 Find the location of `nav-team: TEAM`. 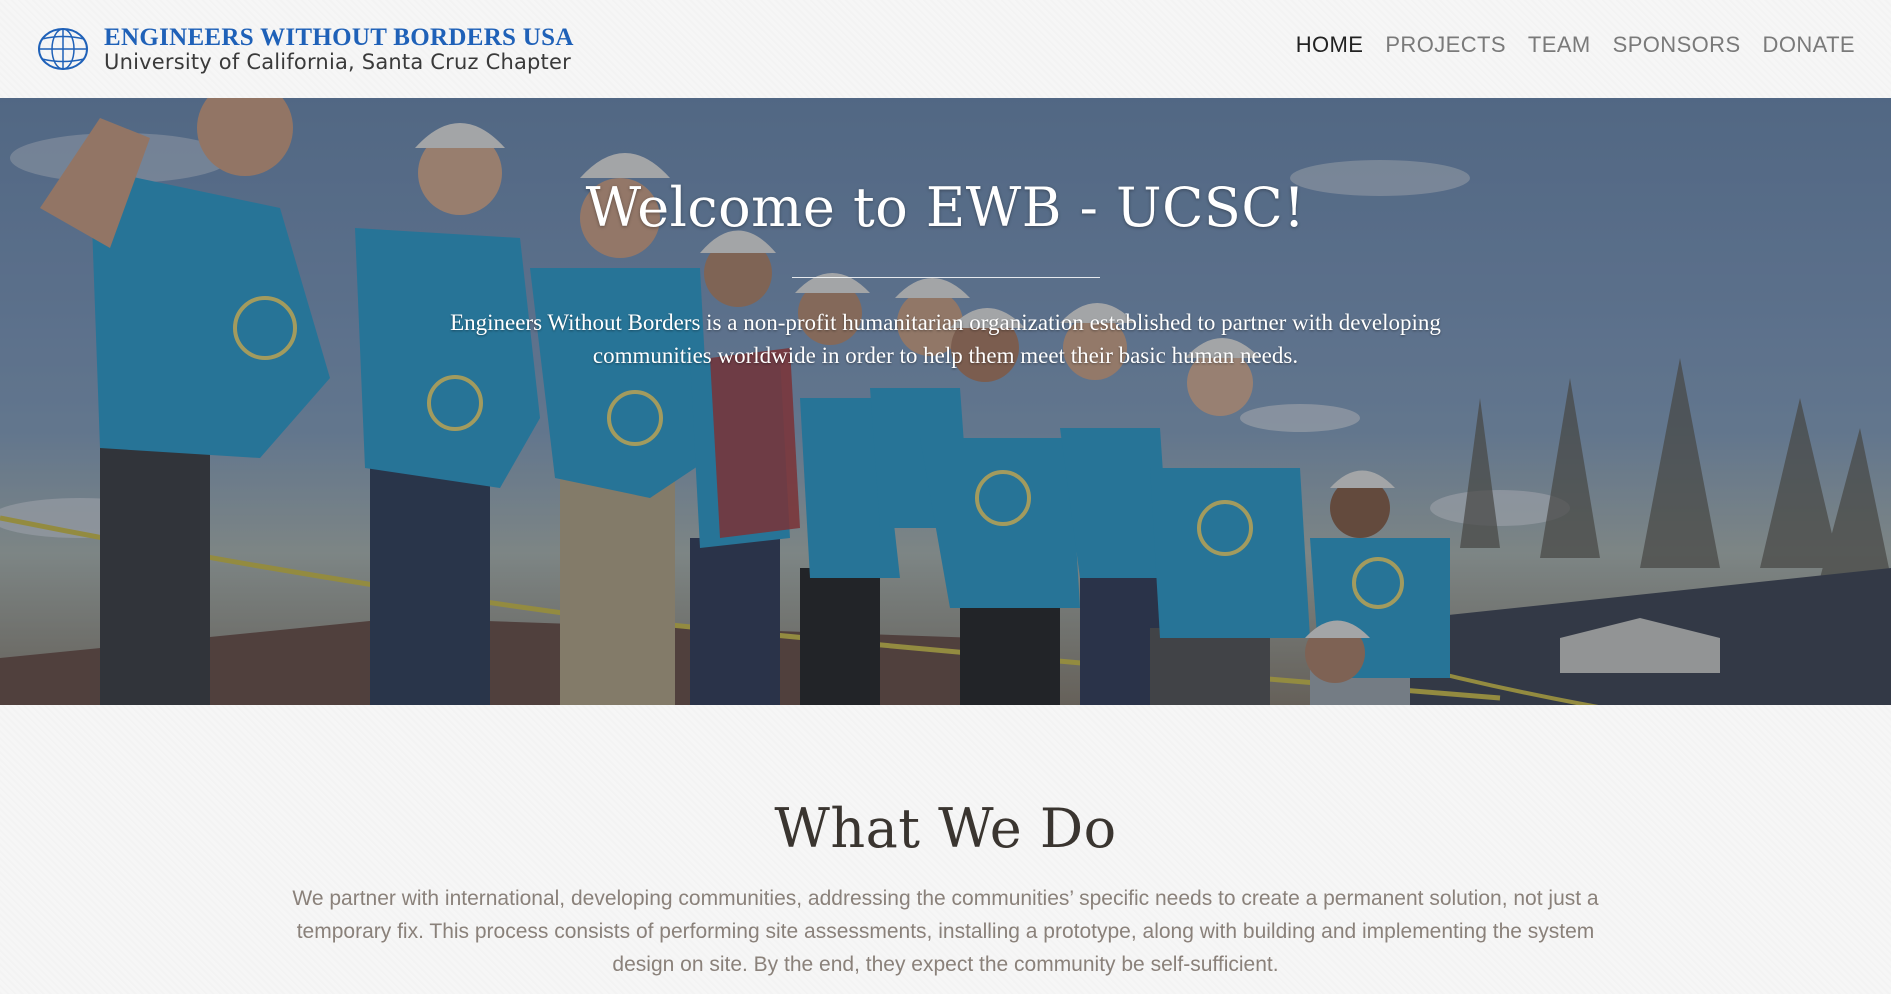

nav-team: TEAM is located at coordinates (1559, 45).